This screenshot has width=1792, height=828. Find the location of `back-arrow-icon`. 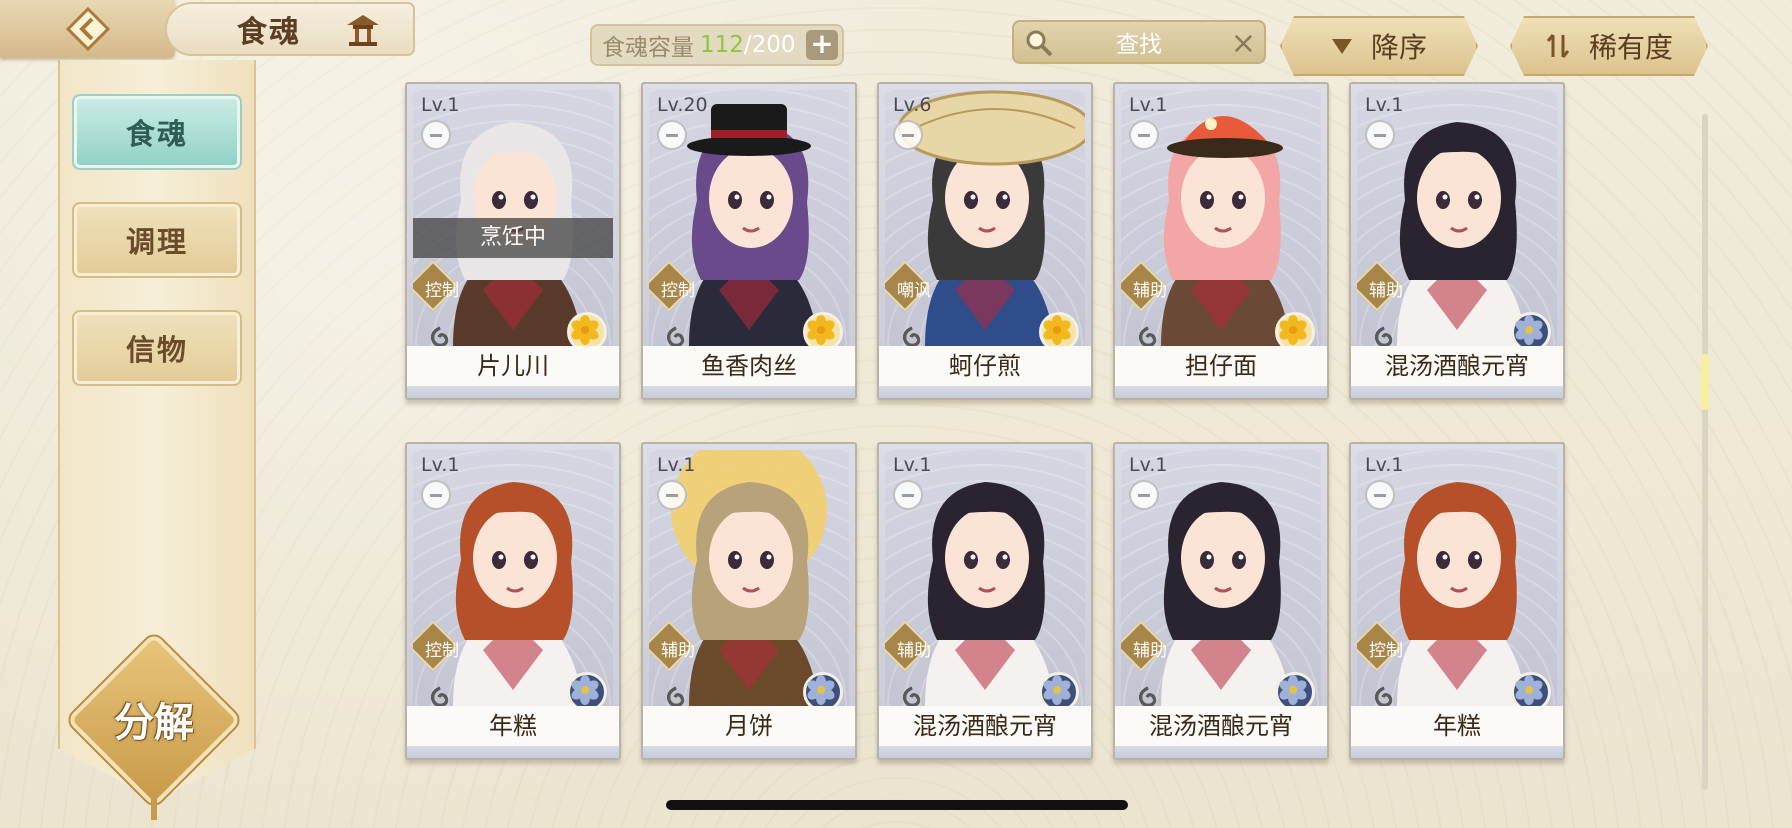

back-arrow-icon is located at coordinates (88, 29).